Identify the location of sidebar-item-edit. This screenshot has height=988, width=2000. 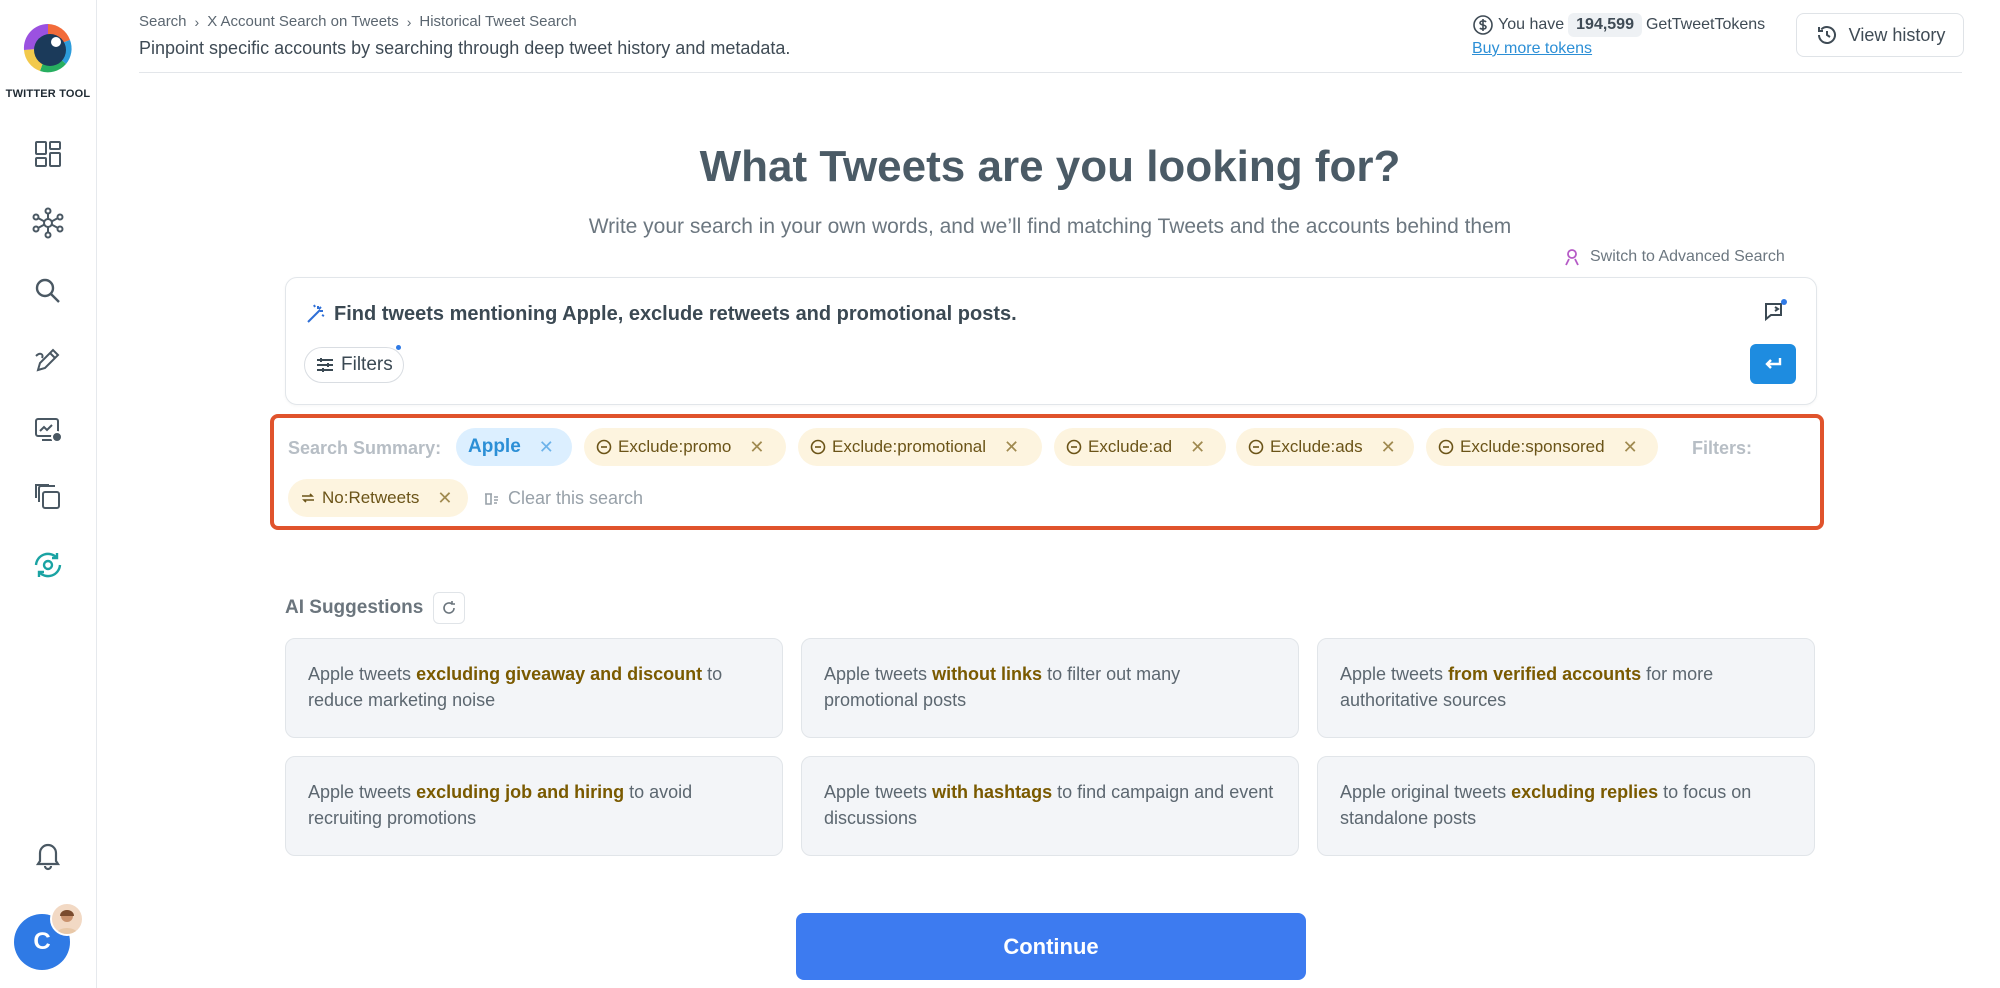
(48, 360).